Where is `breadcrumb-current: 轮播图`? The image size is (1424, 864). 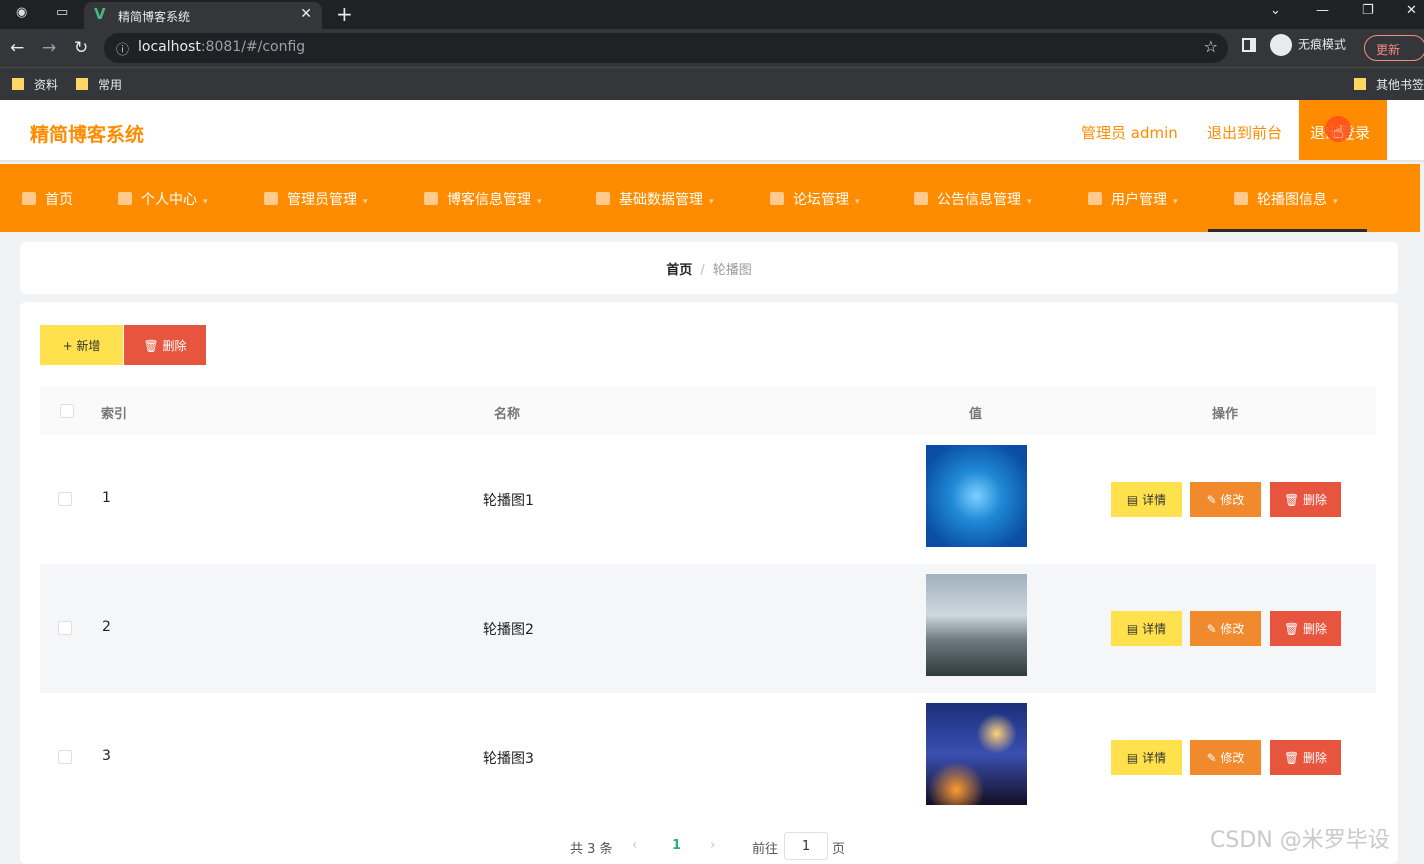
breadcrumb-current: 轮播图 is located at coordinates (732, 270).